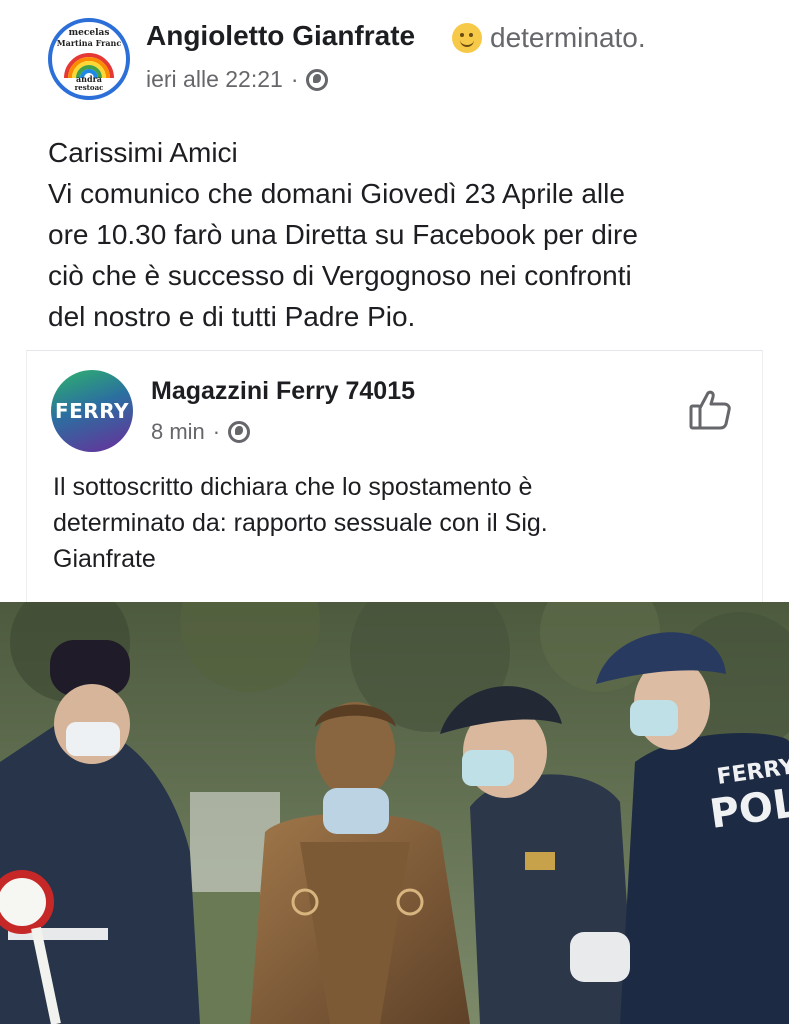 This screenshot has height=1024, width=789. Describe the element at coordinates (283, 391) in the screenshot. I see `shared-author-name: Magazzini Ferry 74015` at that location.